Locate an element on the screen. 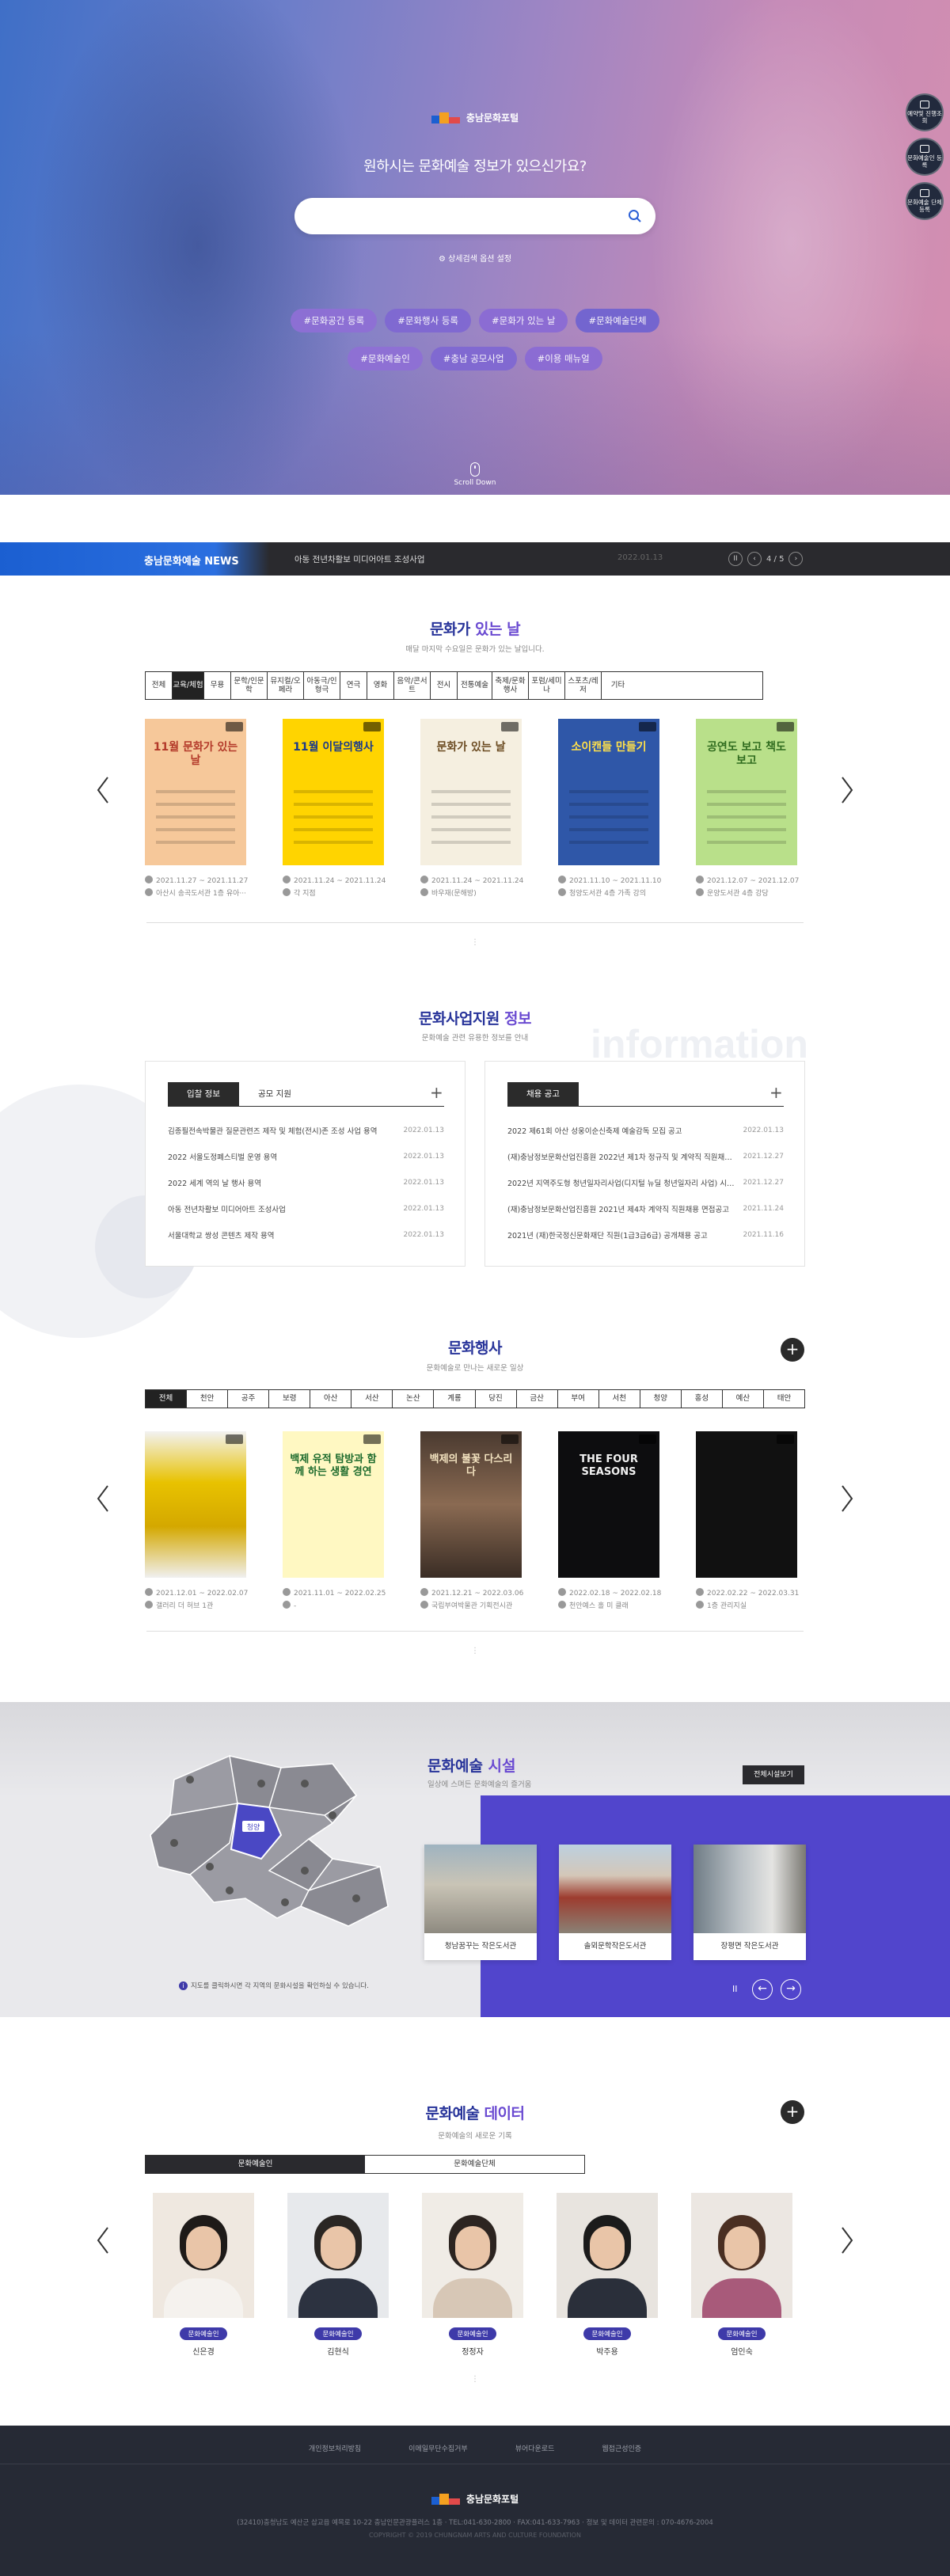 The width and height of the screenshot is (950, 2576). region-tab: 부여 is located at coordinates (578, 1399).